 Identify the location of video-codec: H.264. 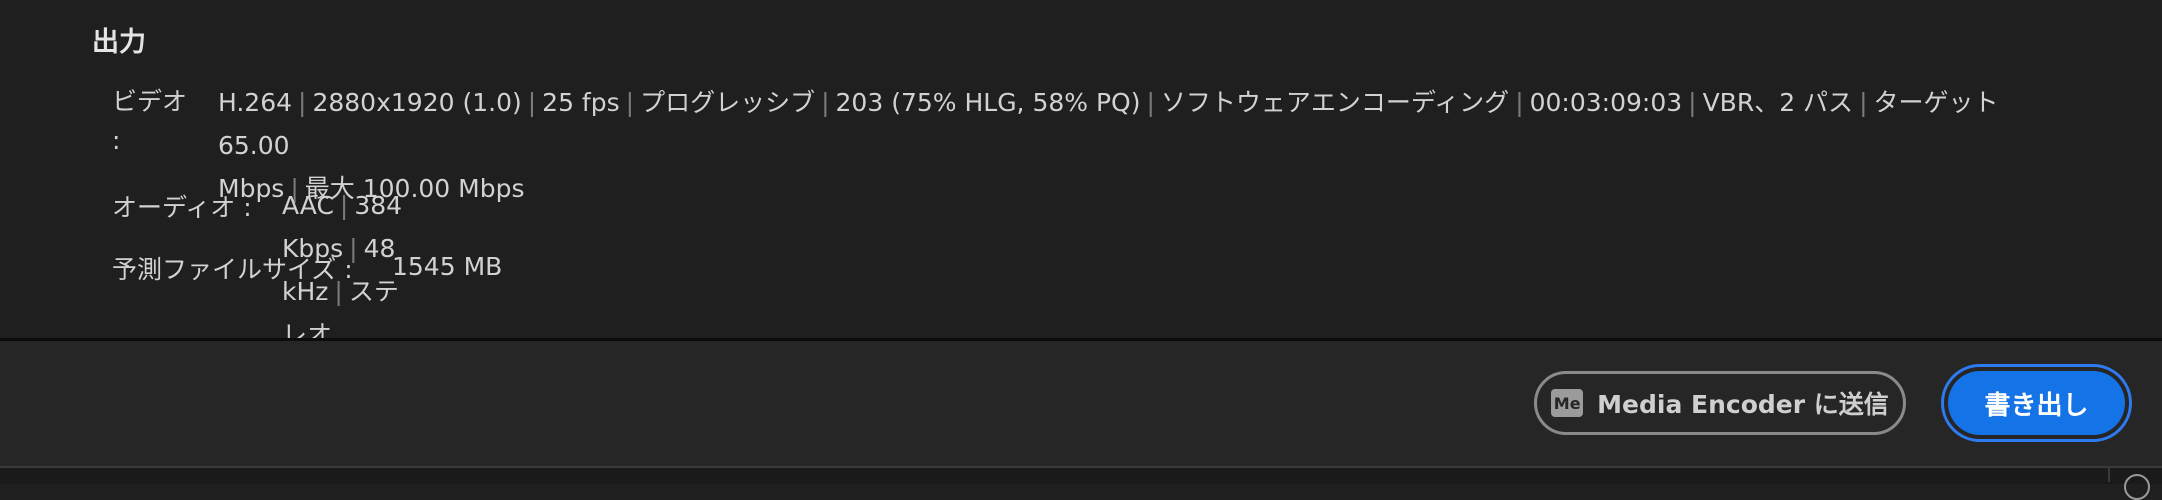
(255, 102).